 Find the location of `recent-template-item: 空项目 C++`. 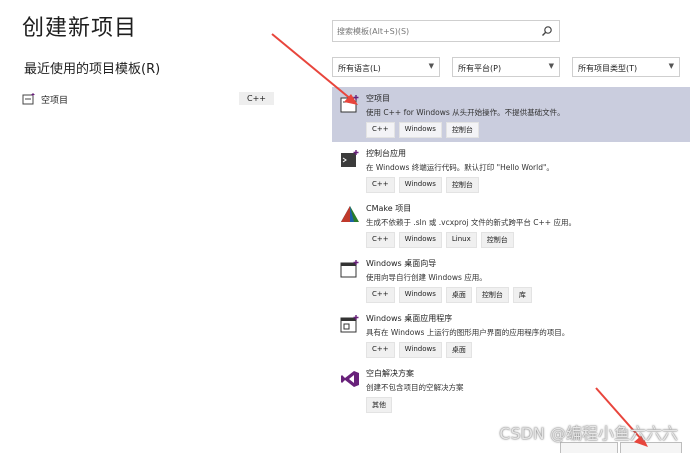

recent-template-item: 空项目 C++ is located at coordinates (148, 99).